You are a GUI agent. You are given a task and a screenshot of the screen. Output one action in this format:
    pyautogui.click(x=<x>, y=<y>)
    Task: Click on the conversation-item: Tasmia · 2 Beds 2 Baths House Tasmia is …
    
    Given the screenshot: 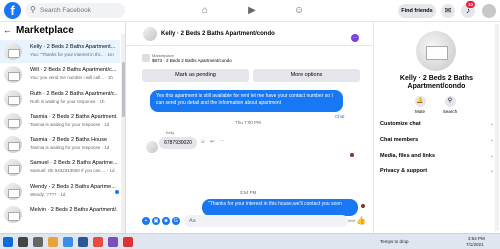 What is the action you would take?
    pyautogui.click(x=60, y=144)
    